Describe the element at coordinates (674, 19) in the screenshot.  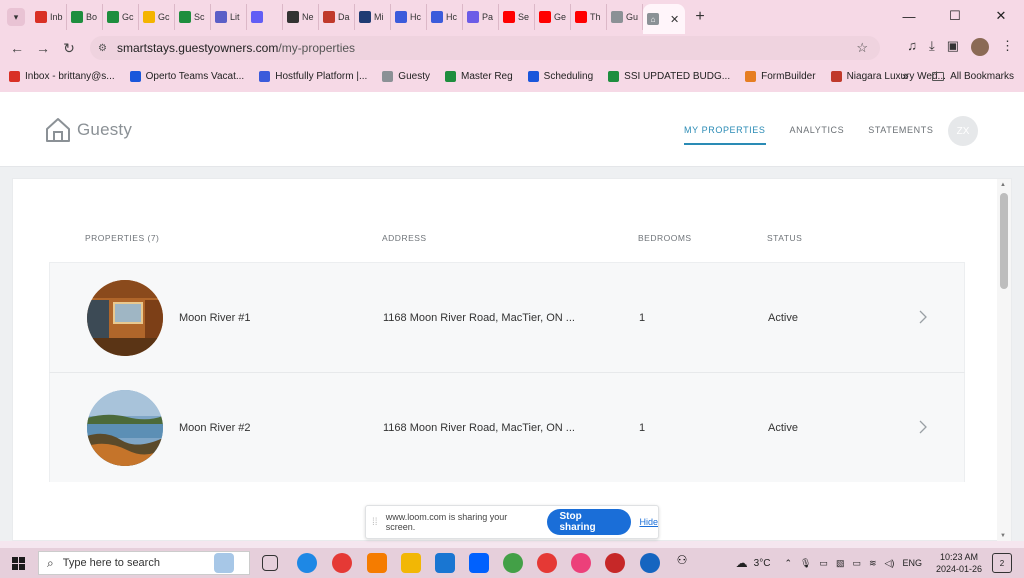
I see `close-tab-icon: ✕` at that location.